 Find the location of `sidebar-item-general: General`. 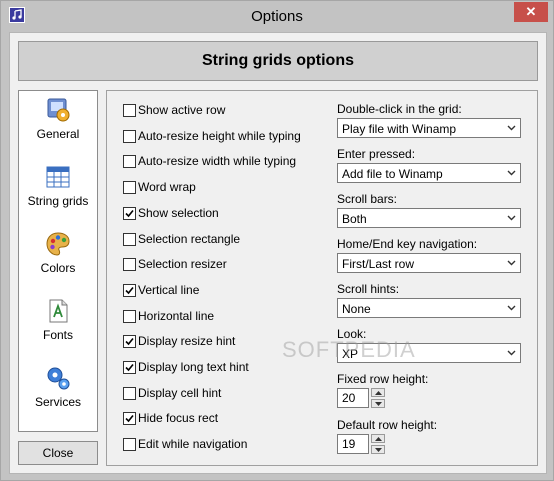

sidebar-item-general: General is located at coordinates (58, 128).